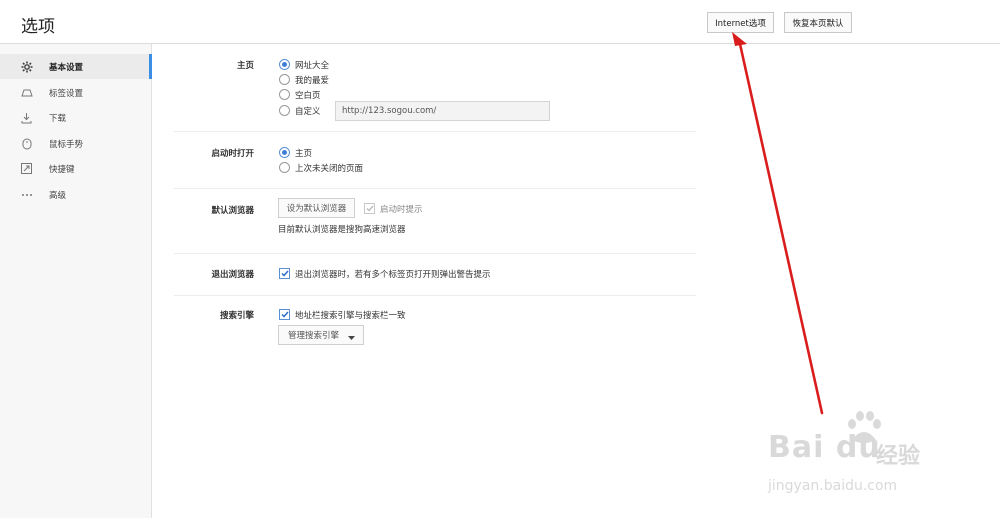 Image resolution: width=1000 pixels, height=518 pixels. What do you see at coordinates (442, 111) in the screenshot?
I see `custom-homepage-url-input` at bounding box center [442, 111].